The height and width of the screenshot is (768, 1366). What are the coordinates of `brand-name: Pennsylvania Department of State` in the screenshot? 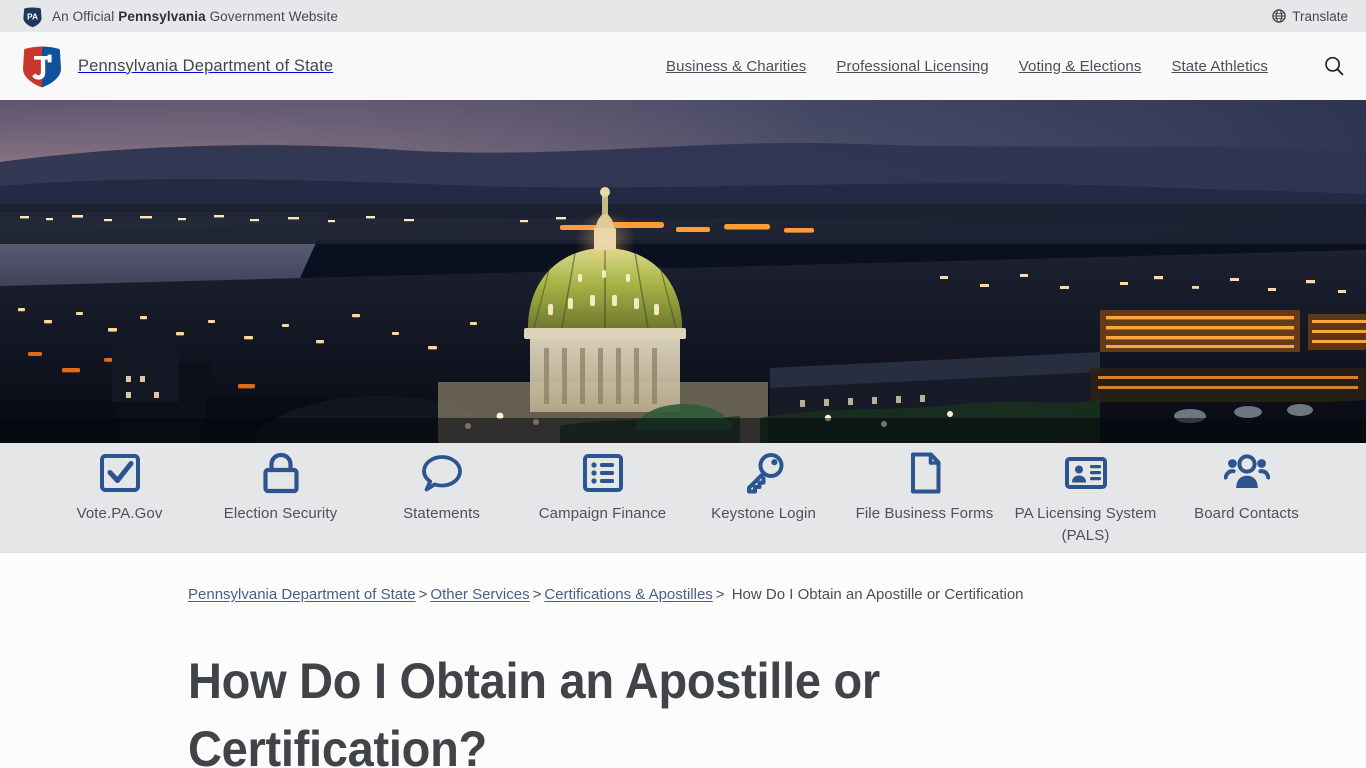 It's located at (206, 65).